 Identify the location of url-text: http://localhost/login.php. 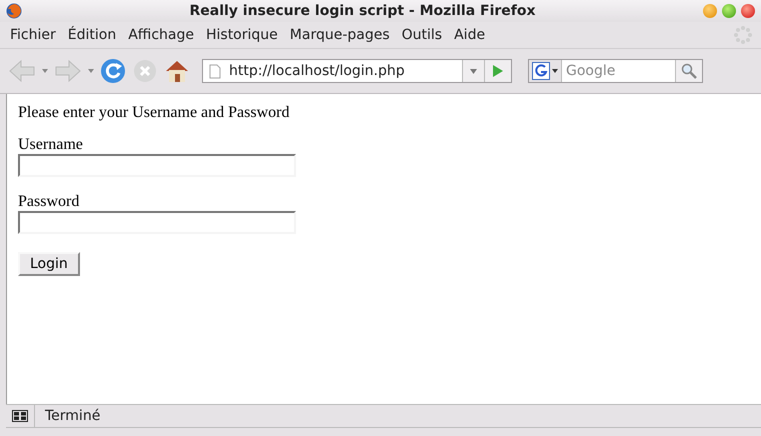
(317, 71).